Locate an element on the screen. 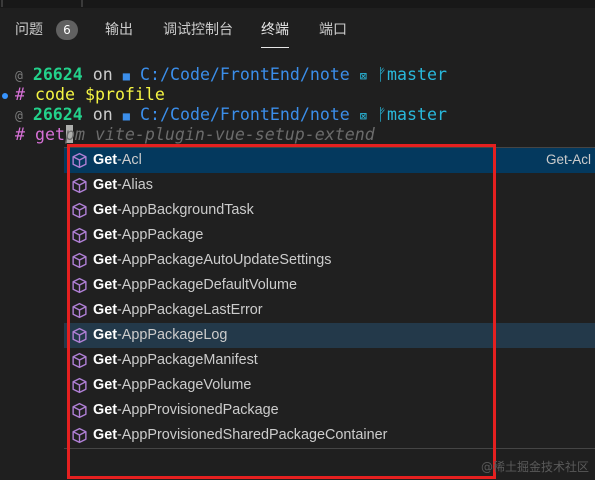  suggestion-label: Get-AppPackageVolume is located at coordinates (172, 385).